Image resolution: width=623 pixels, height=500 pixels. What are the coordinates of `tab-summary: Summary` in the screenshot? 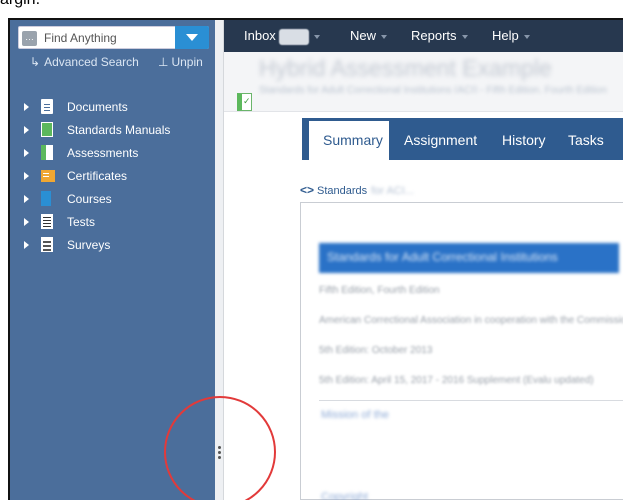 It's located at (349, 139).